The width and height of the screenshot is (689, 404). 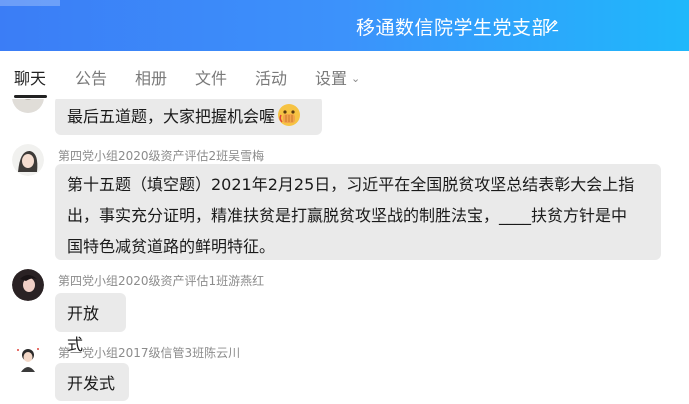 I want to click on message-bubble: 开放式, so click(x=90, y=323).